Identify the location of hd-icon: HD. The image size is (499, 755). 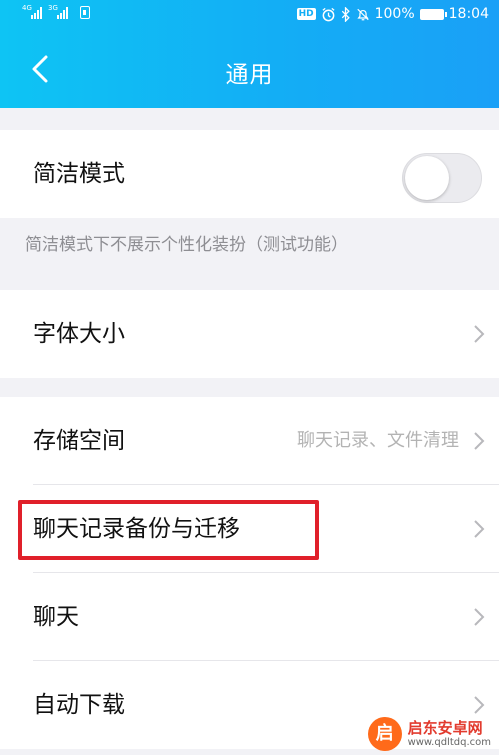
(306, 14).